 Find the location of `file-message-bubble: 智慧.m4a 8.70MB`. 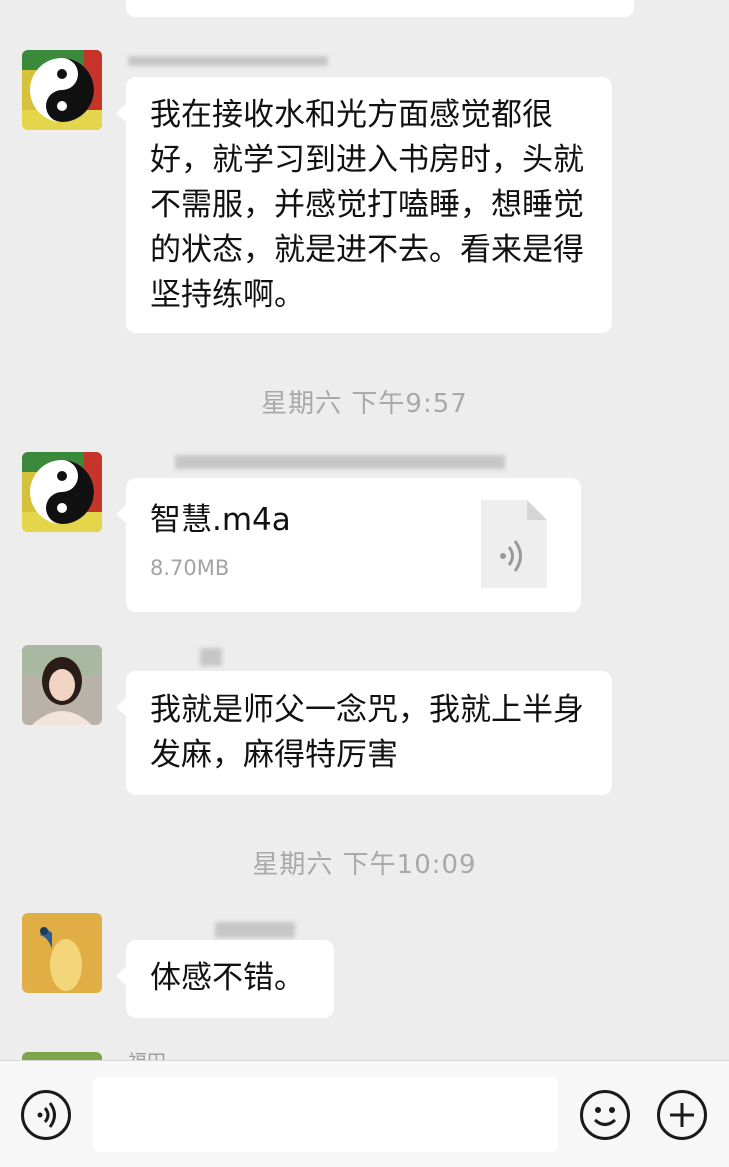

file-message-bubble: 智慧.m4a 8.70MB is located at coordinates (348, 545).